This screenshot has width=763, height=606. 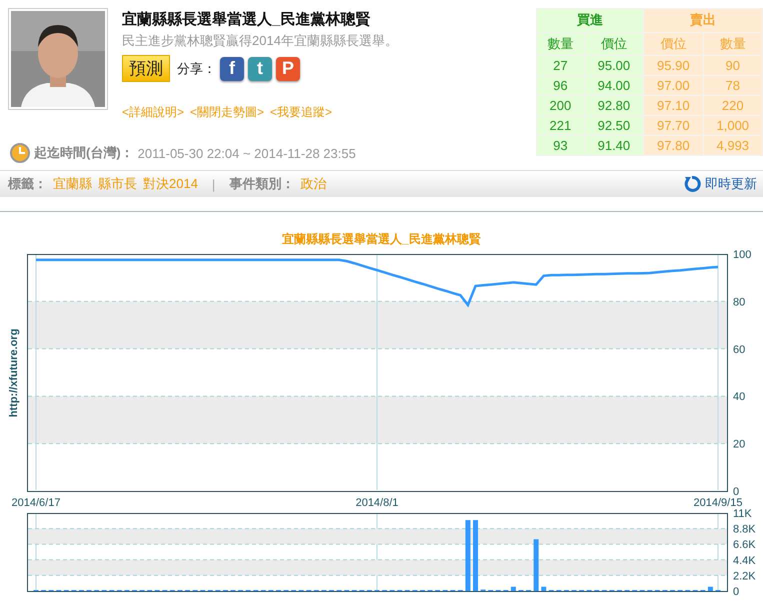 I want to click on axis-label: 4.4K, so click(x=744, y=560).